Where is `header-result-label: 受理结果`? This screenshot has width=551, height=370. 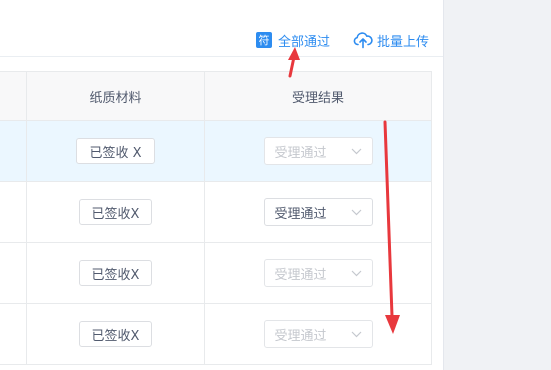 header-result-label: 受理结果 is located at coordinates (317, 98).